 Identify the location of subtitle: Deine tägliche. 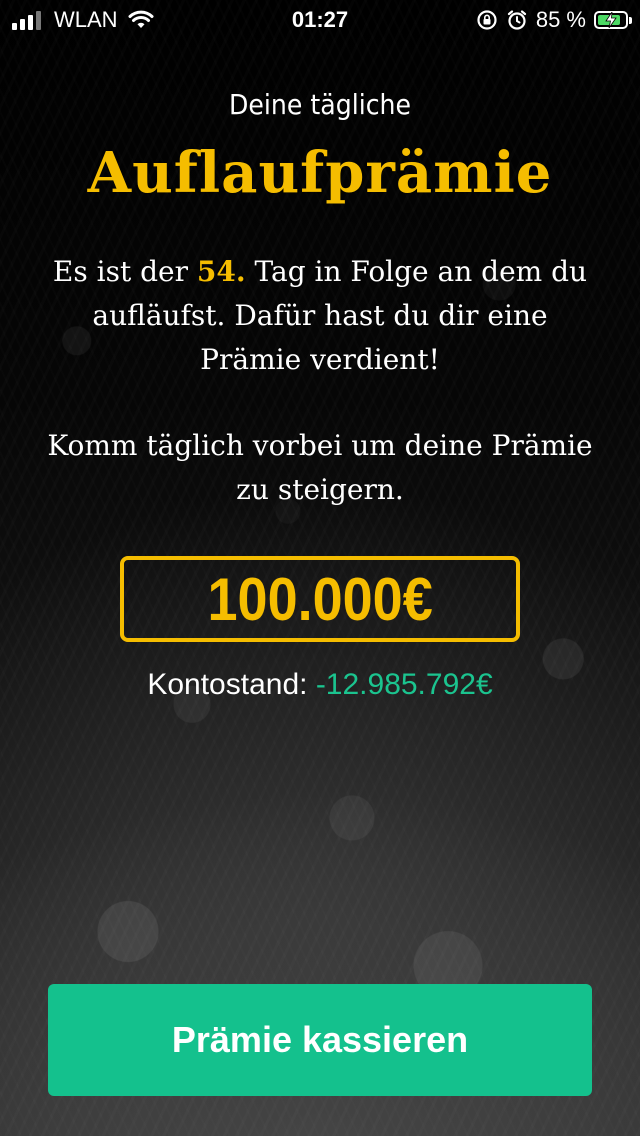
(320, 104).